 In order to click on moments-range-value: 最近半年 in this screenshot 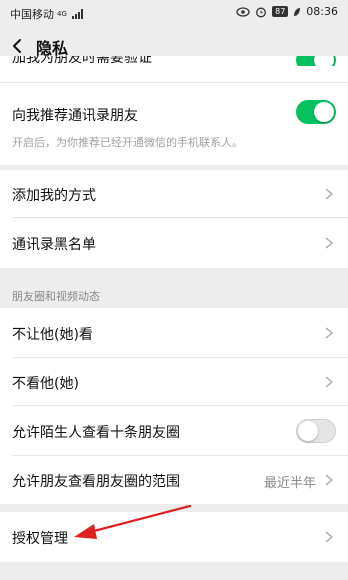, I will do `click(289, 483)`.